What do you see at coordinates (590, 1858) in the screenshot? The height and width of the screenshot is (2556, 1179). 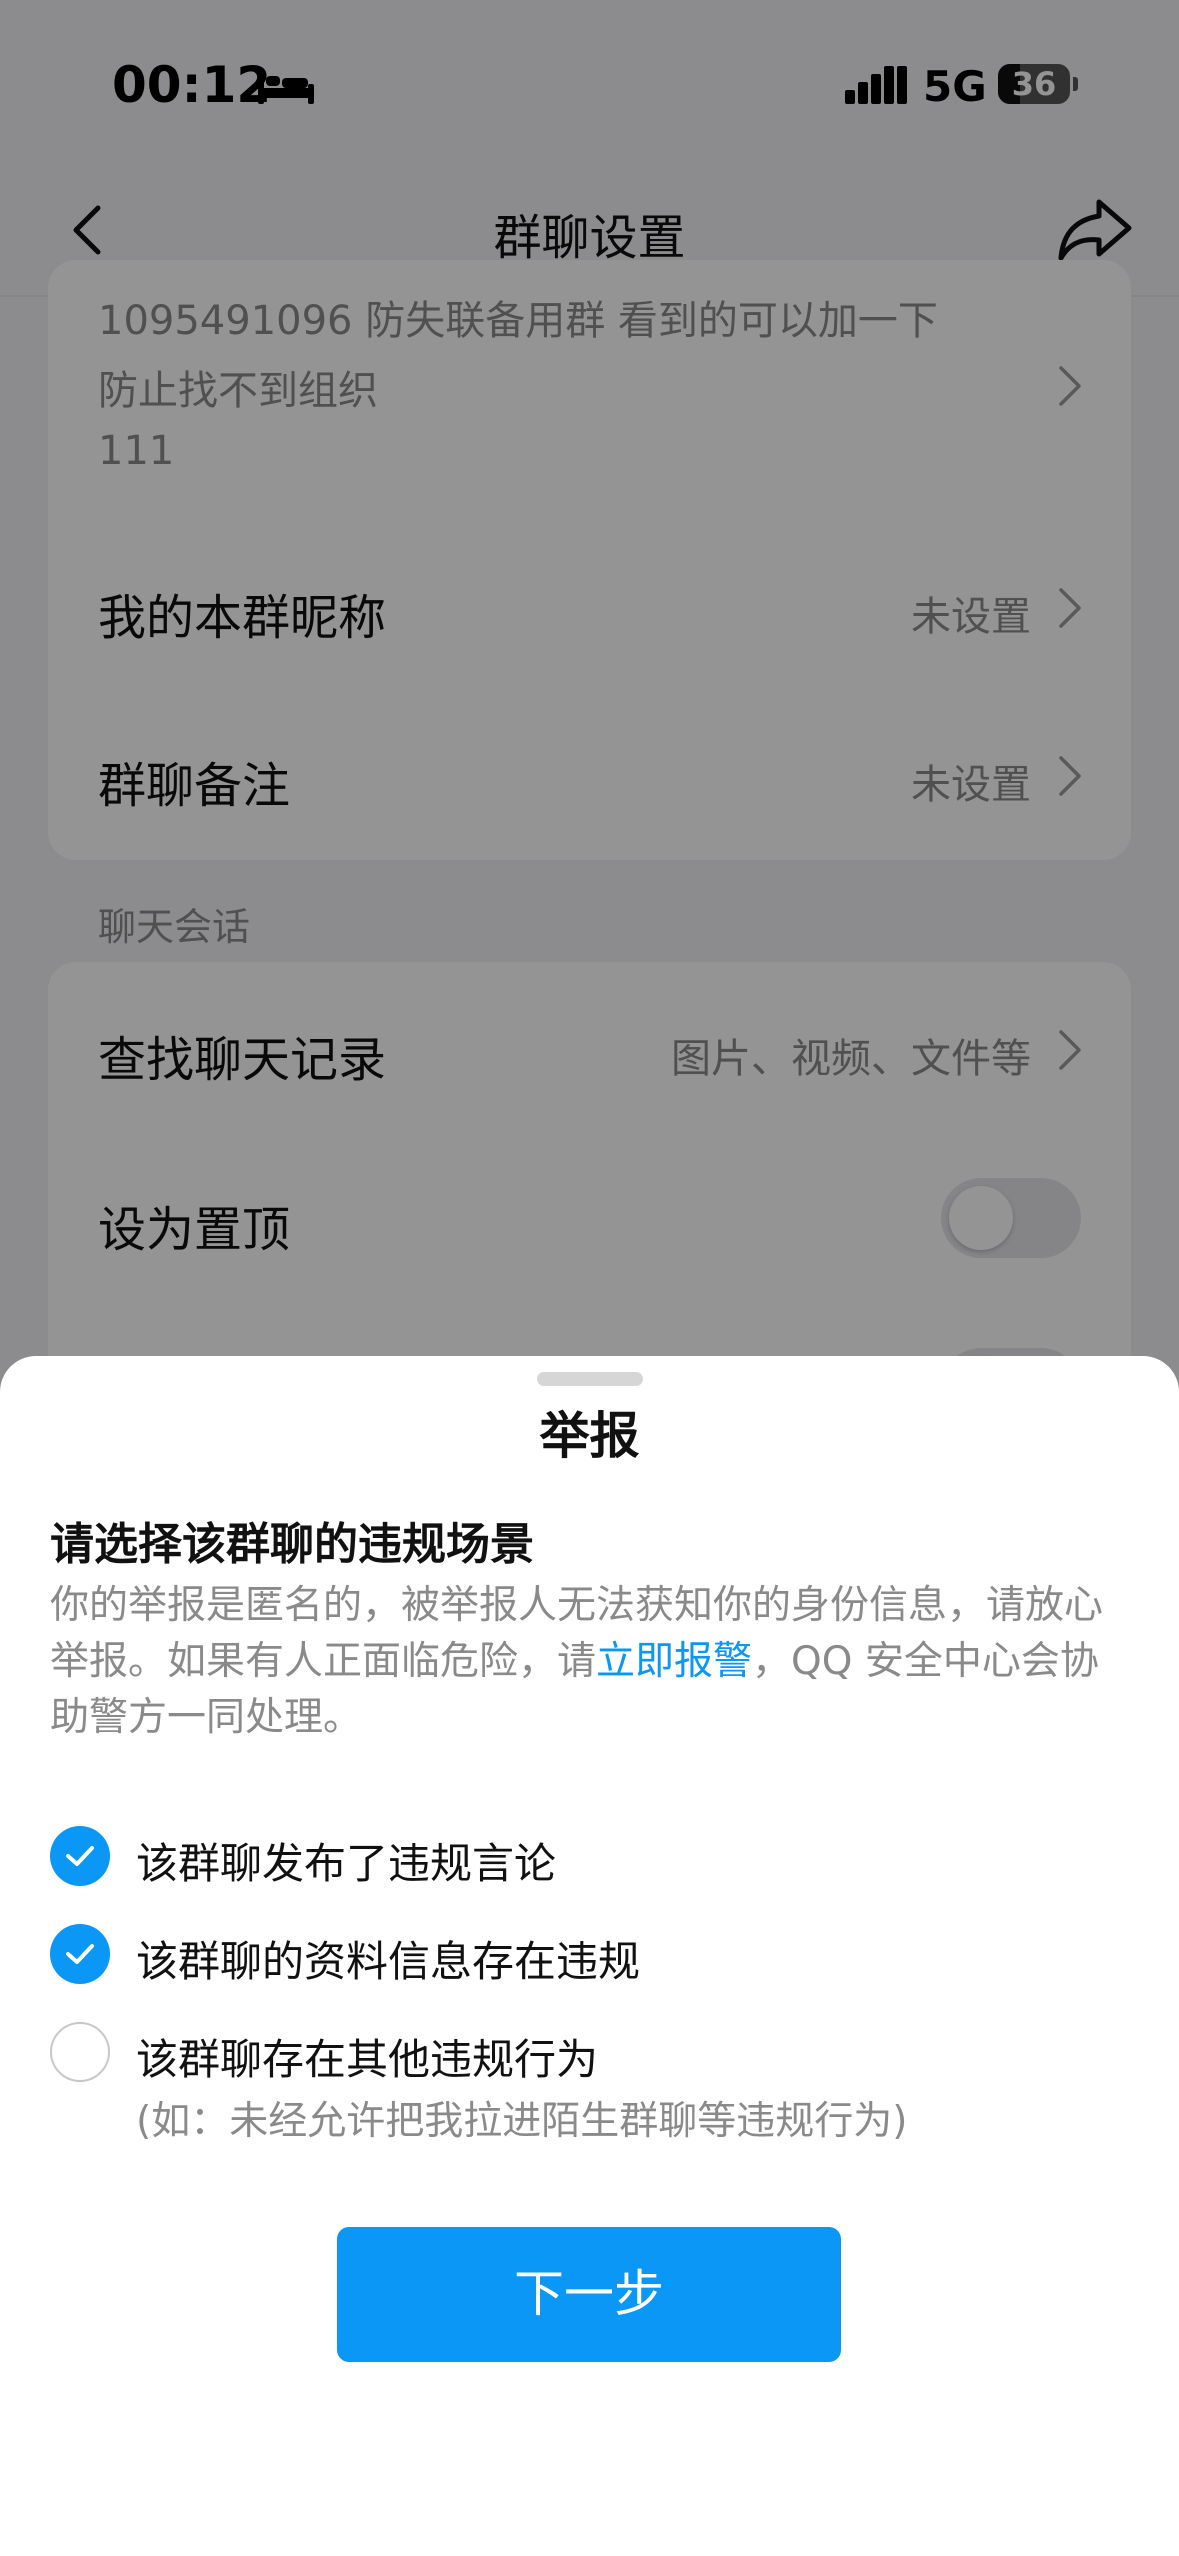 I see `report-option-speech: 该群聊发布了违规言论` at bounding box center [590, 1858].